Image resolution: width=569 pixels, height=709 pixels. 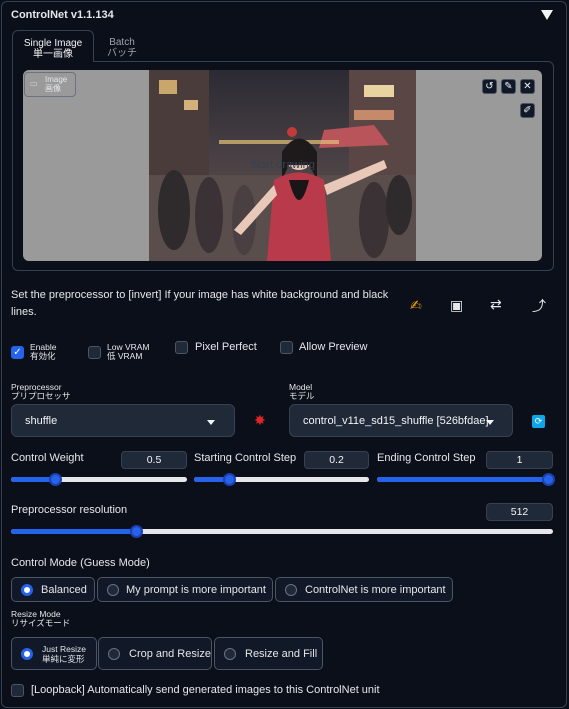 I want to click on collapse-triangle-icon, so click(x=547, y=15).